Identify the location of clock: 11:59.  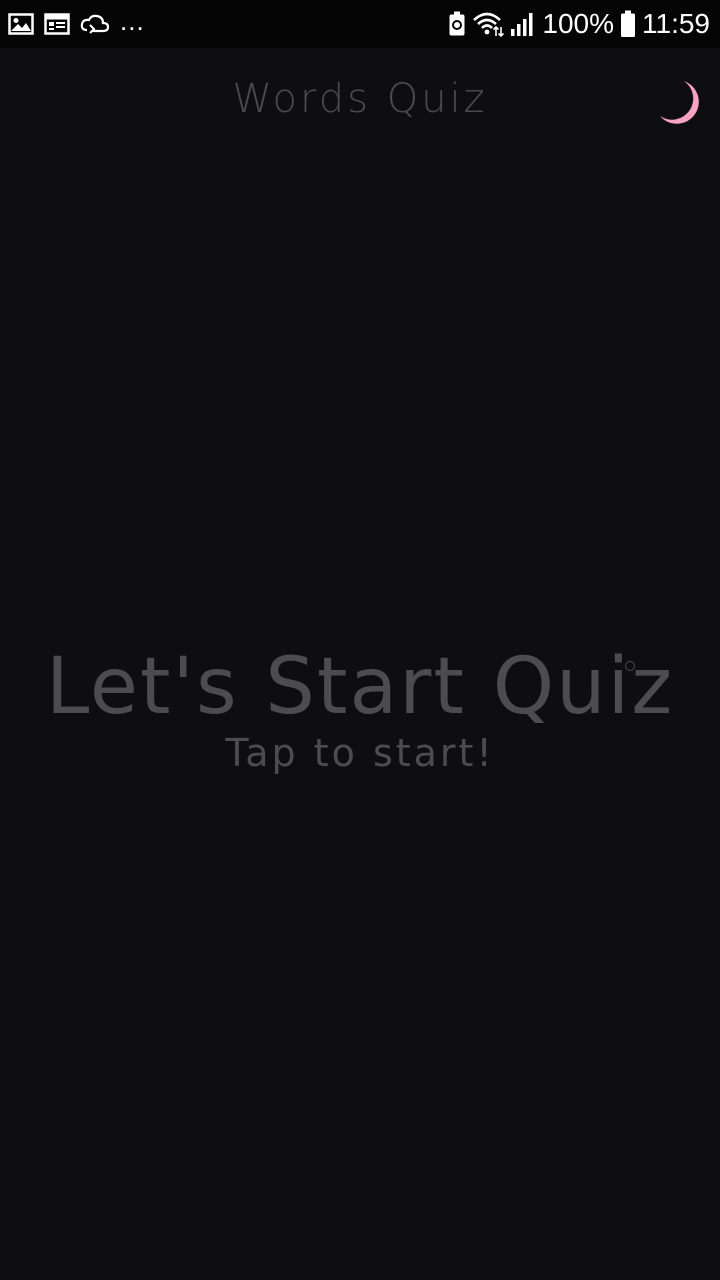
(676, 23).